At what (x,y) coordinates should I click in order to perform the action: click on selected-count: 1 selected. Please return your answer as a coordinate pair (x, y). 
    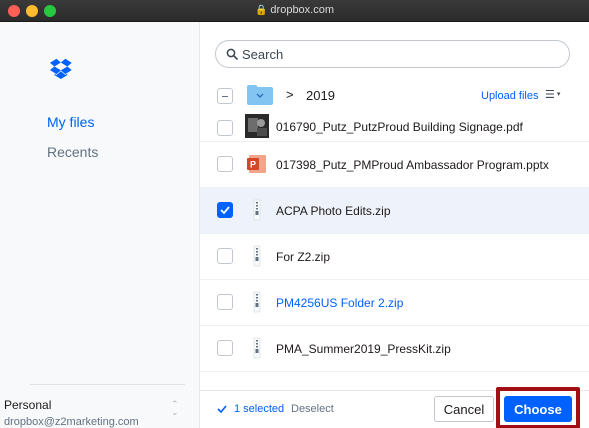
    Looking at the image, I should click on (259, 409).